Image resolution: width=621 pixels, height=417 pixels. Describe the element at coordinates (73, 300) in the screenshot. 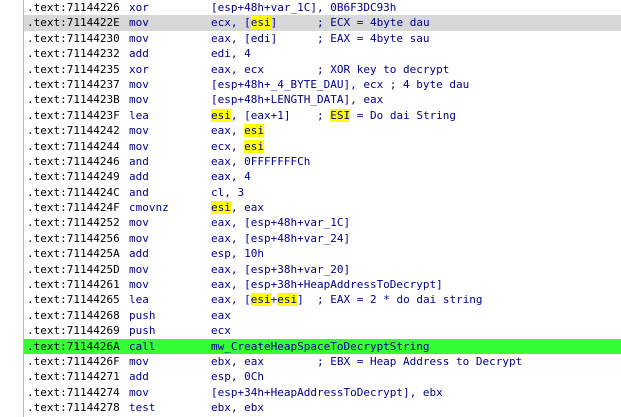

I see `address: .text:71144265` at that location.